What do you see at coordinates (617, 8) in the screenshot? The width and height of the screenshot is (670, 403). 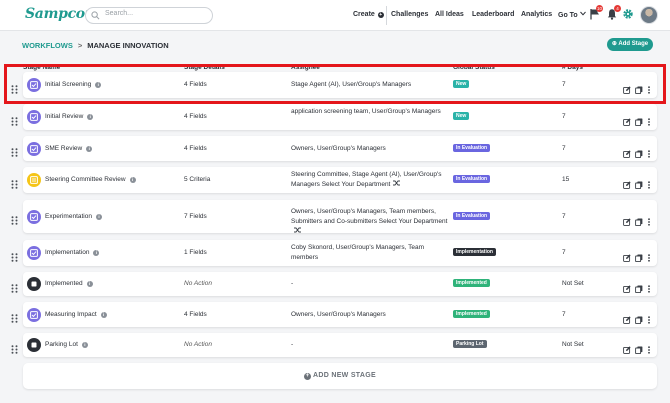 I see `bell-badge: 4` at bounding box center [617, 8].